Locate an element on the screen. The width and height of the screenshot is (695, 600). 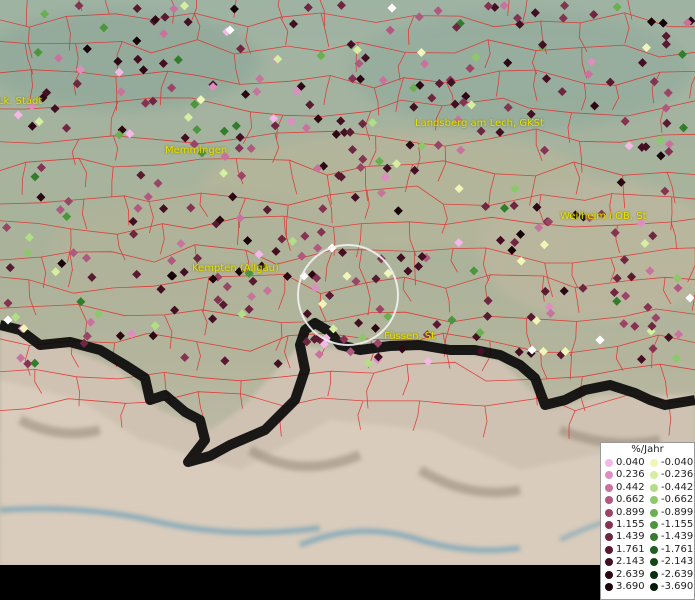
legend-value: -0.662 is located at coordinates (677, 500).